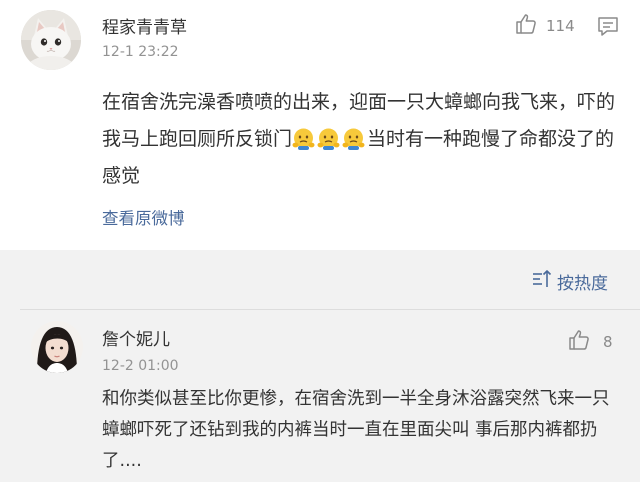 The image size is (640, 482). Describe the element at coordinates (560, 26) in the screenshot. I see `like-count: 114` at that location.